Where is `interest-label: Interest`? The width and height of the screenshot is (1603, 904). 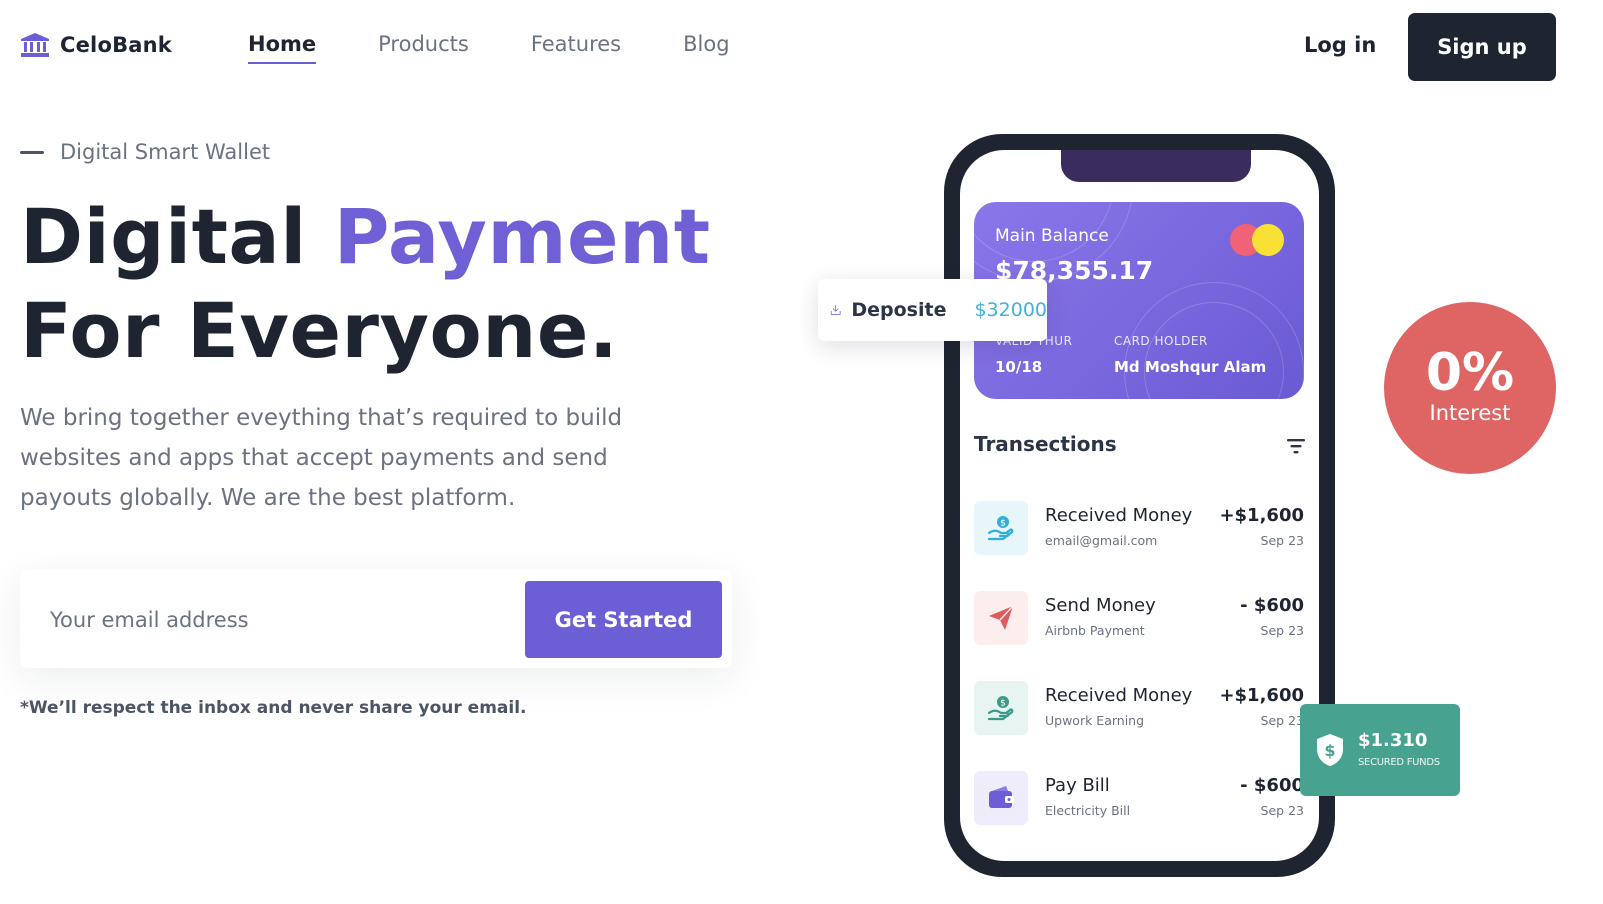
interest-label: Interest is located at coordinates (1470, 413).